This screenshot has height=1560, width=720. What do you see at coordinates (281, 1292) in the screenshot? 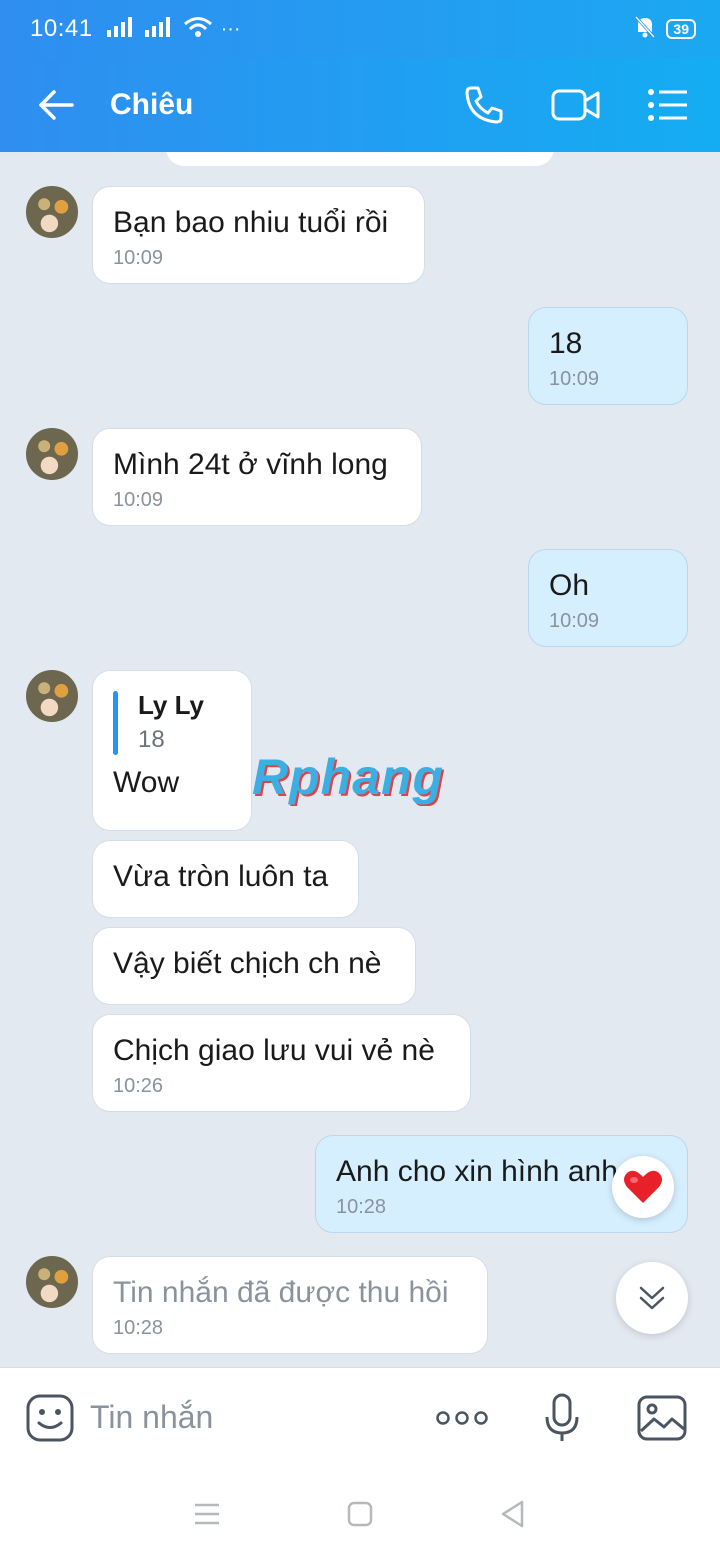
I see `message-text: Tin nhắn đã được thu hồi` at bounding box center [281, 1292].